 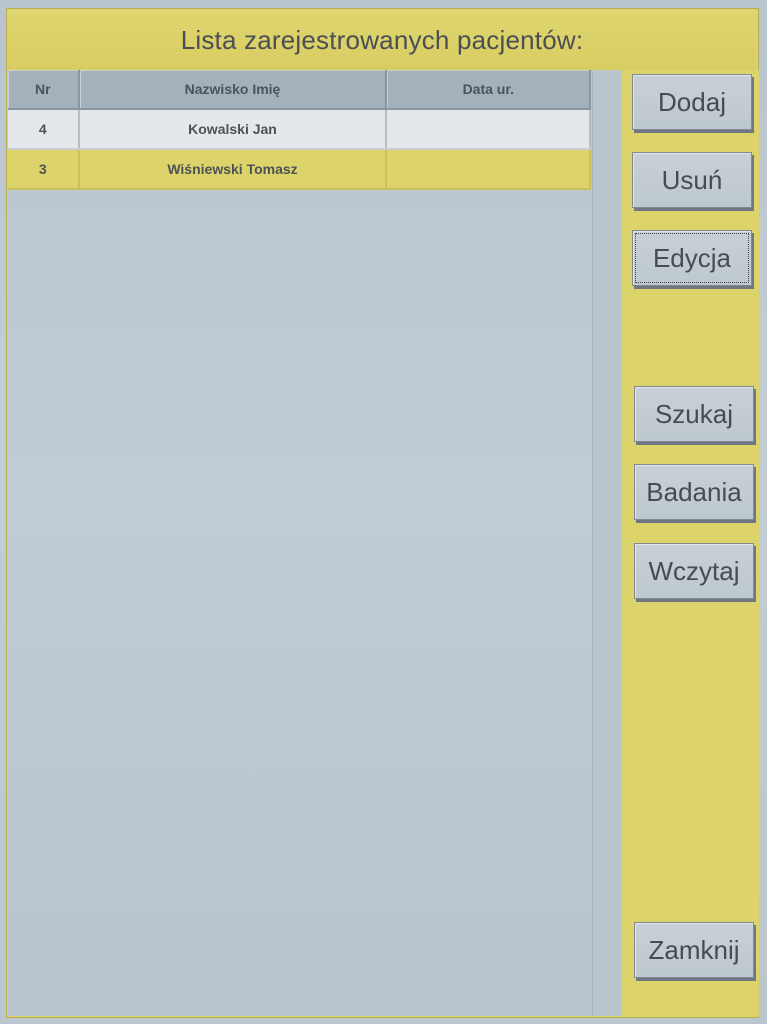 What do you see at coordinates (692, 180) in the screenshot?
I see `remove-button: Usuń` at bounding box center [692, 180].